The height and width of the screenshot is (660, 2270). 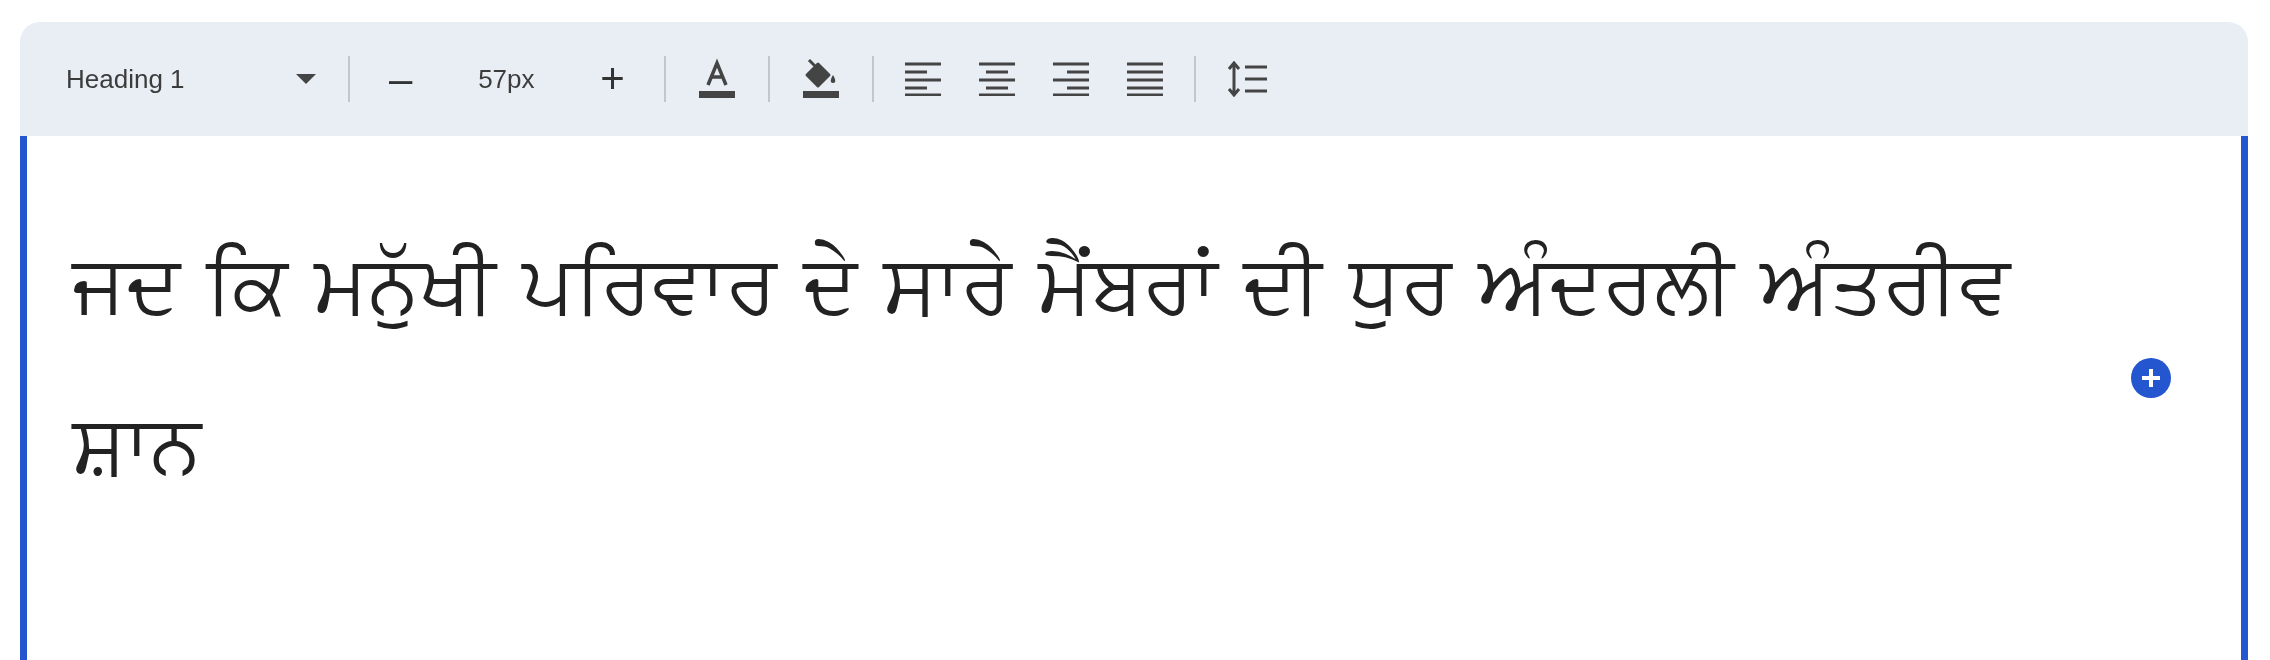 I want to click on justify-icon, so click(x=1144, y=79).